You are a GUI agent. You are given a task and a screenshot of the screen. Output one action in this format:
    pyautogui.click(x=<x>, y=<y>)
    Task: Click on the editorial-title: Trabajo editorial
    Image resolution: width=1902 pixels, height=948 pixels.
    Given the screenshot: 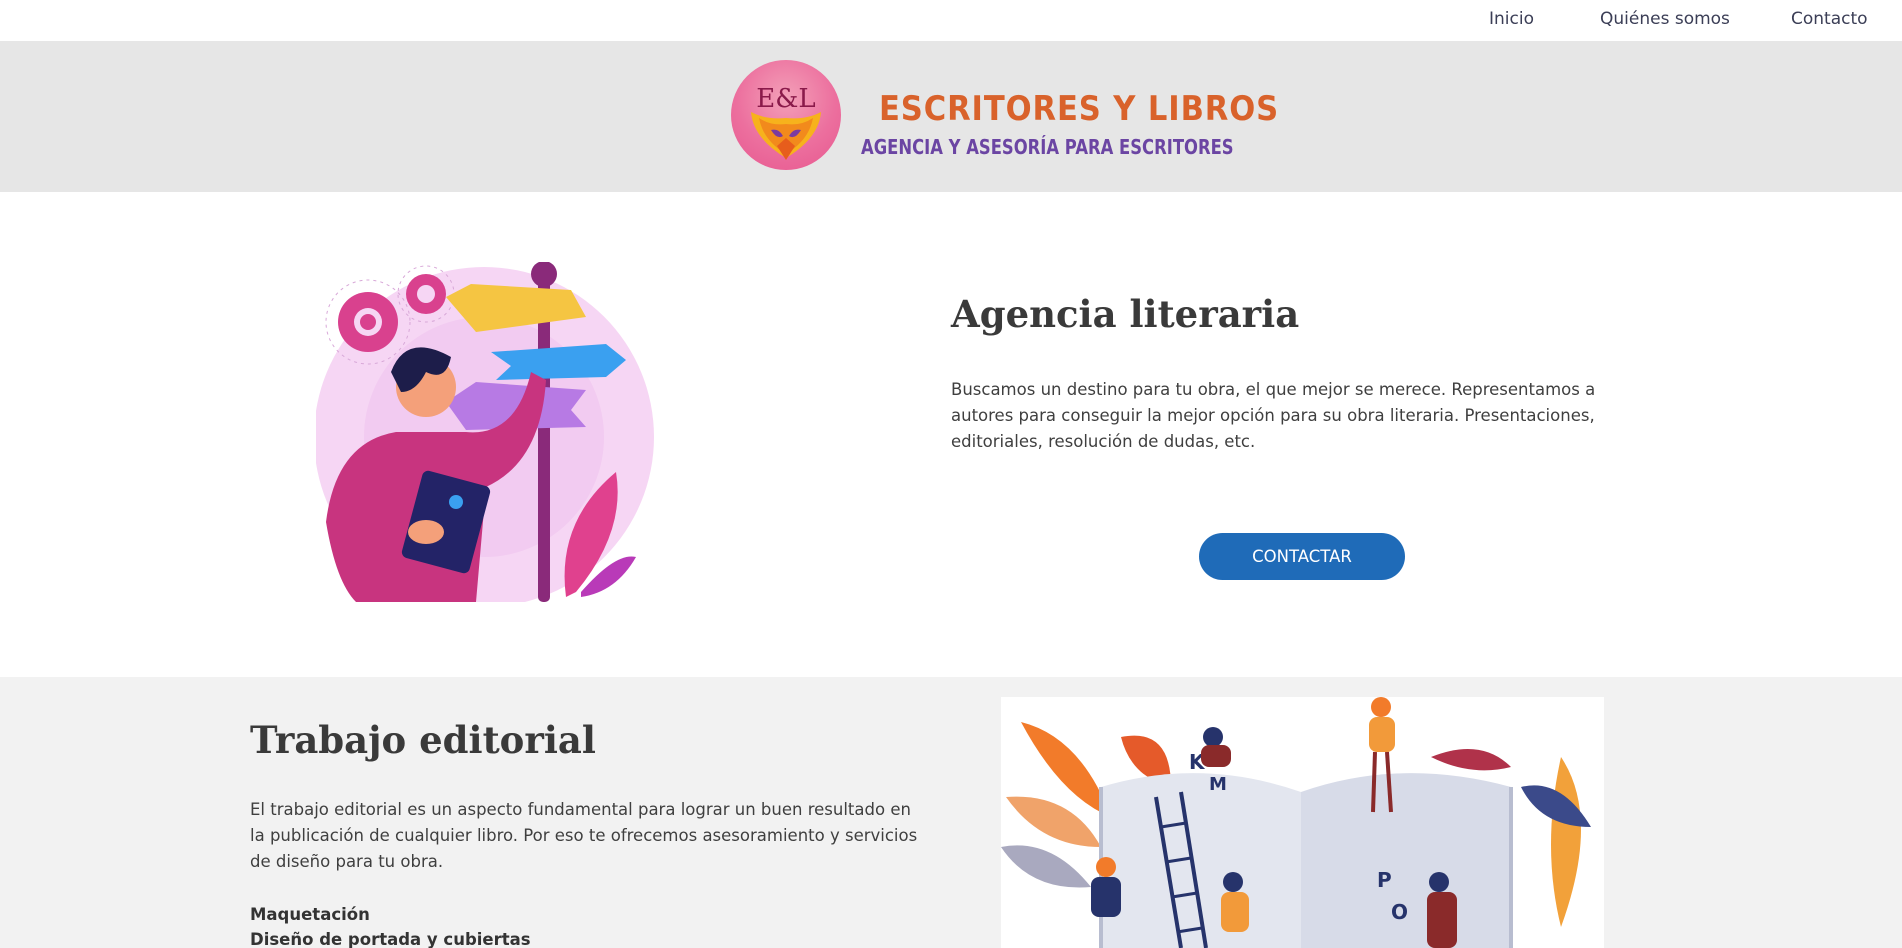 What is the action you would take?
    pyautogui.click(x=423, y=740)
    